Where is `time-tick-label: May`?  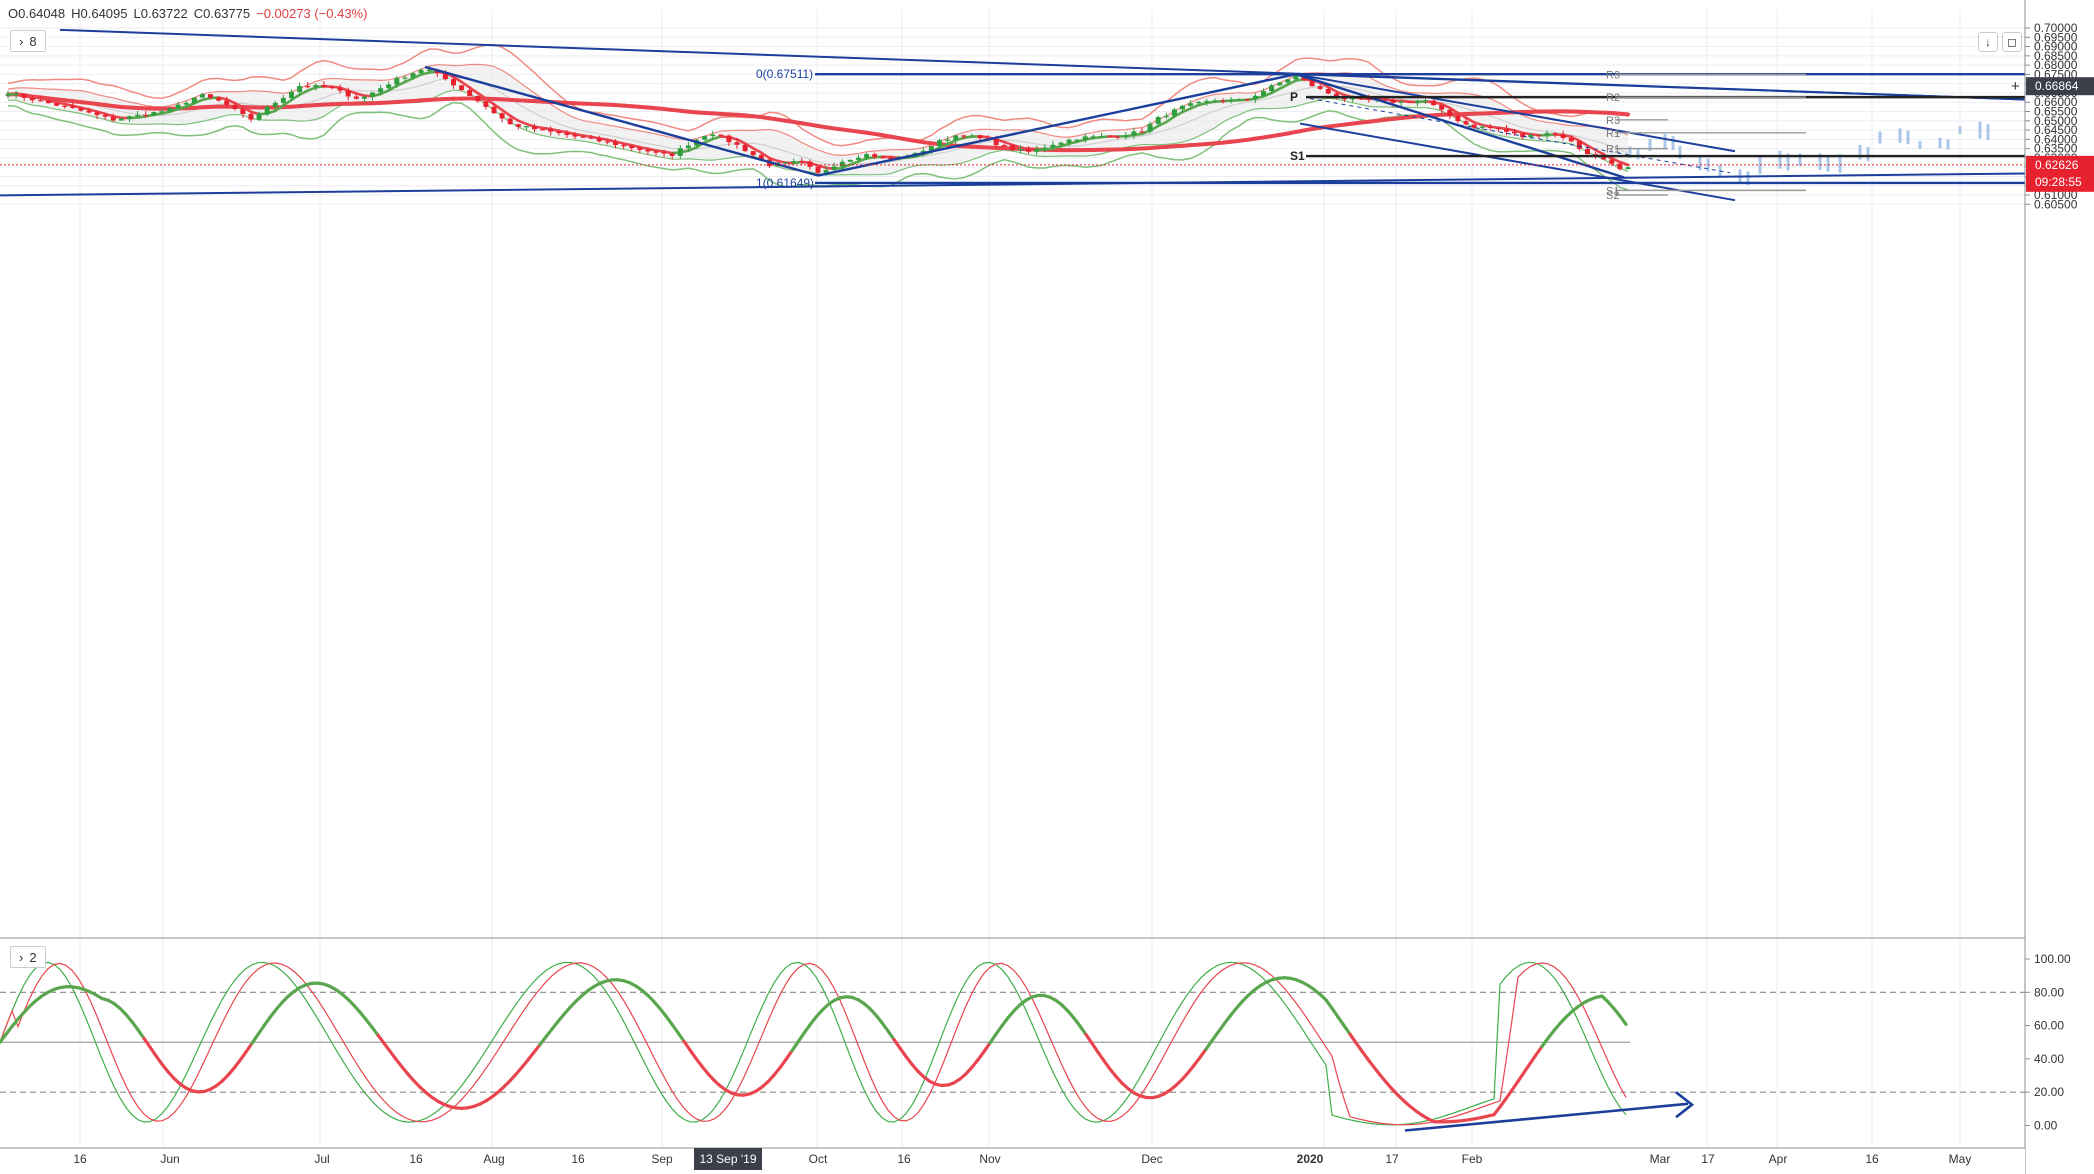 time-tick-label: May is located at coordinates (1960, 1159).